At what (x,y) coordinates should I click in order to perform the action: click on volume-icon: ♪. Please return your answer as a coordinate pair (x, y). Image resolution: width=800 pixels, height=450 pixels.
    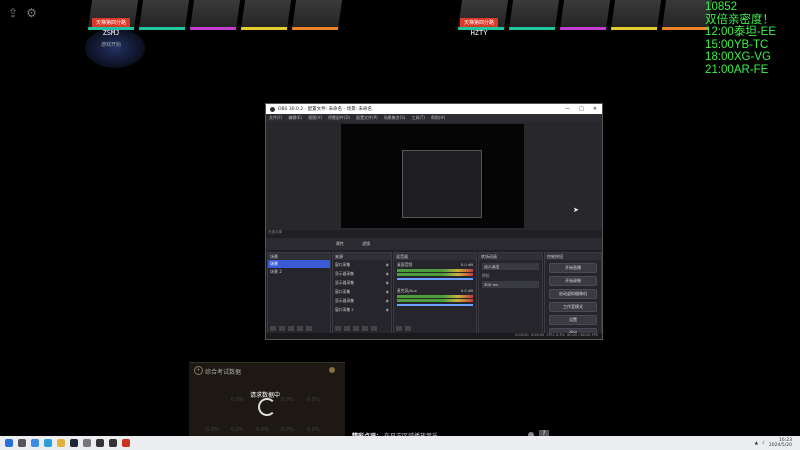
    Looking at the image, I should click on (763, 443).